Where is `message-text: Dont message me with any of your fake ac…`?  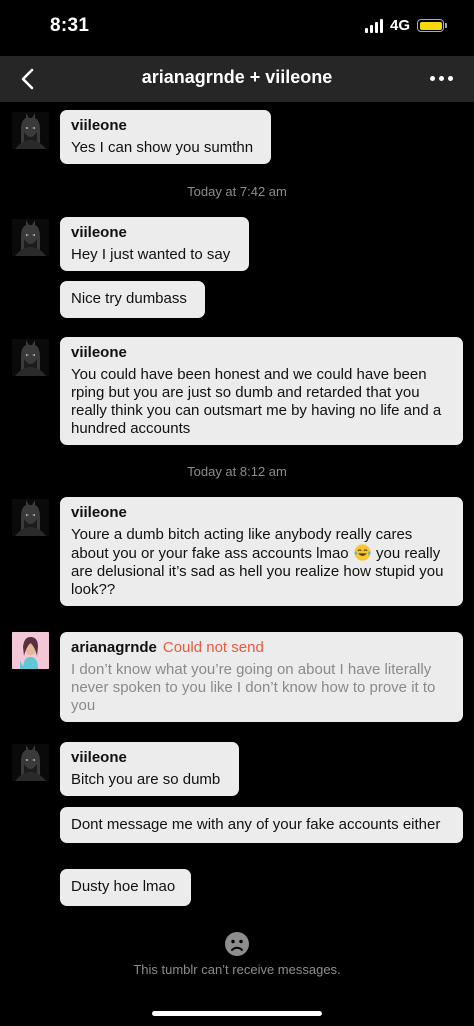 message-text: Dont message me with any of your fake ac… is located at coordinates (256, 824).